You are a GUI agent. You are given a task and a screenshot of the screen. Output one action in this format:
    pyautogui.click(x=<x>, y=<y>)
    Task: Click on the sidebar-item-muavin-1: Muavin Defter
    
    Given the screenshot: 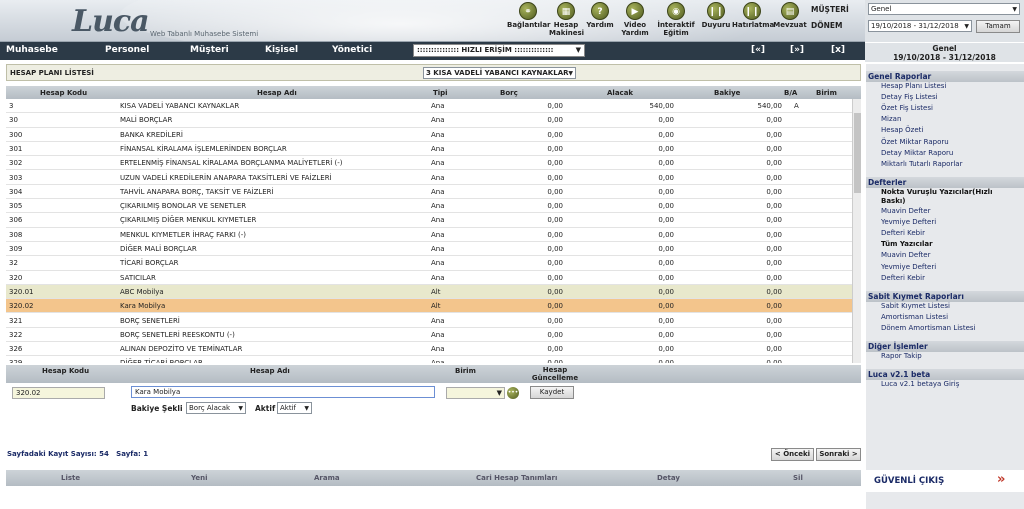 What is the action you would take?
    pyautogui.click(x=905, y=211)
    